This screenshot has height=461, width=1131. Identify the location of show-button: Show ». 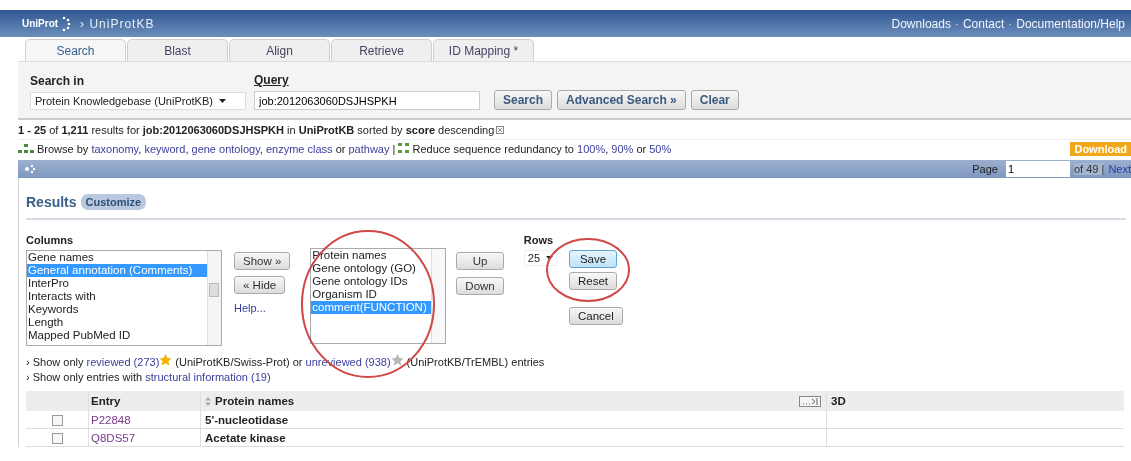
(262, 261).